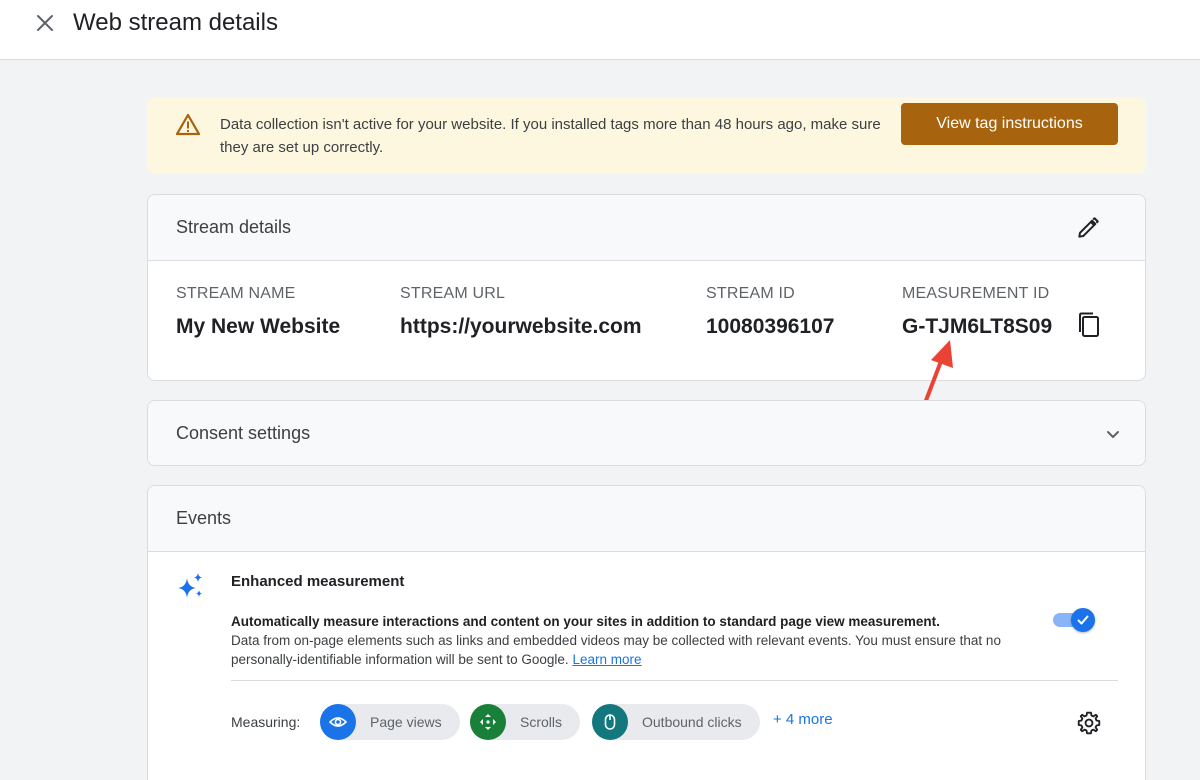  I want to click on edit-button, so click(1088, 228).